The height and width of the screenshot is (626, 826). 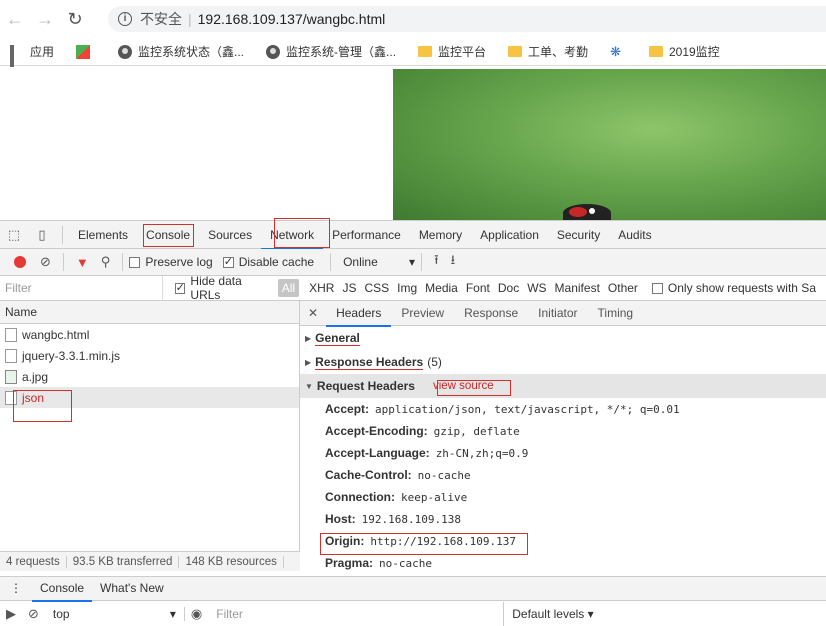 What do you see at coordinates (366, 235) in the screenshot?
I see `tab-performance: Performance` at bounding box center [366, 235].